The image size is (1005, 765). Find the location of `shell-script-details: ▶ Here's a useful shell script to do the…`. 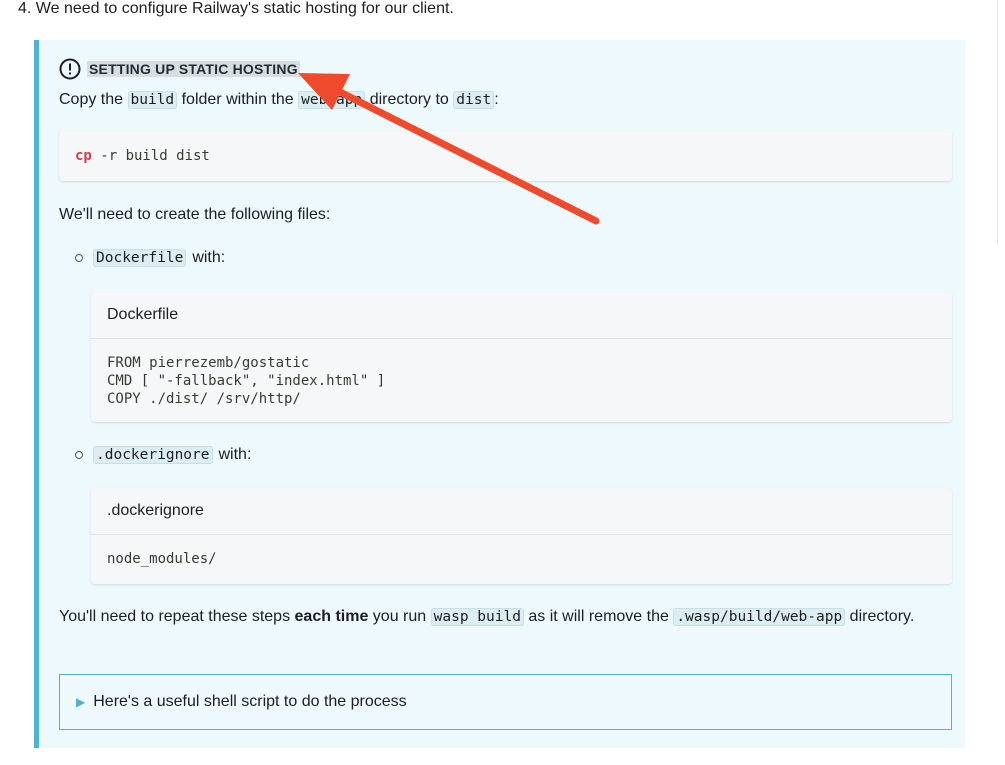

shell-script-details: ▶ Here's a useful shell script to do the… is located at coordinates (505, 702).